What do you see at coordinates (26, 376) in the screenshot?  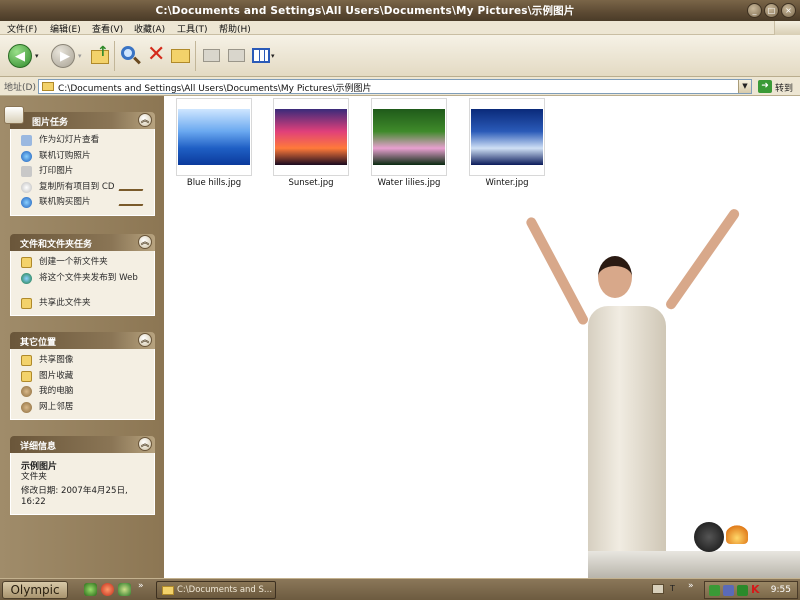 I see `pictures-folder-icon` at bounding box center [26, 376].